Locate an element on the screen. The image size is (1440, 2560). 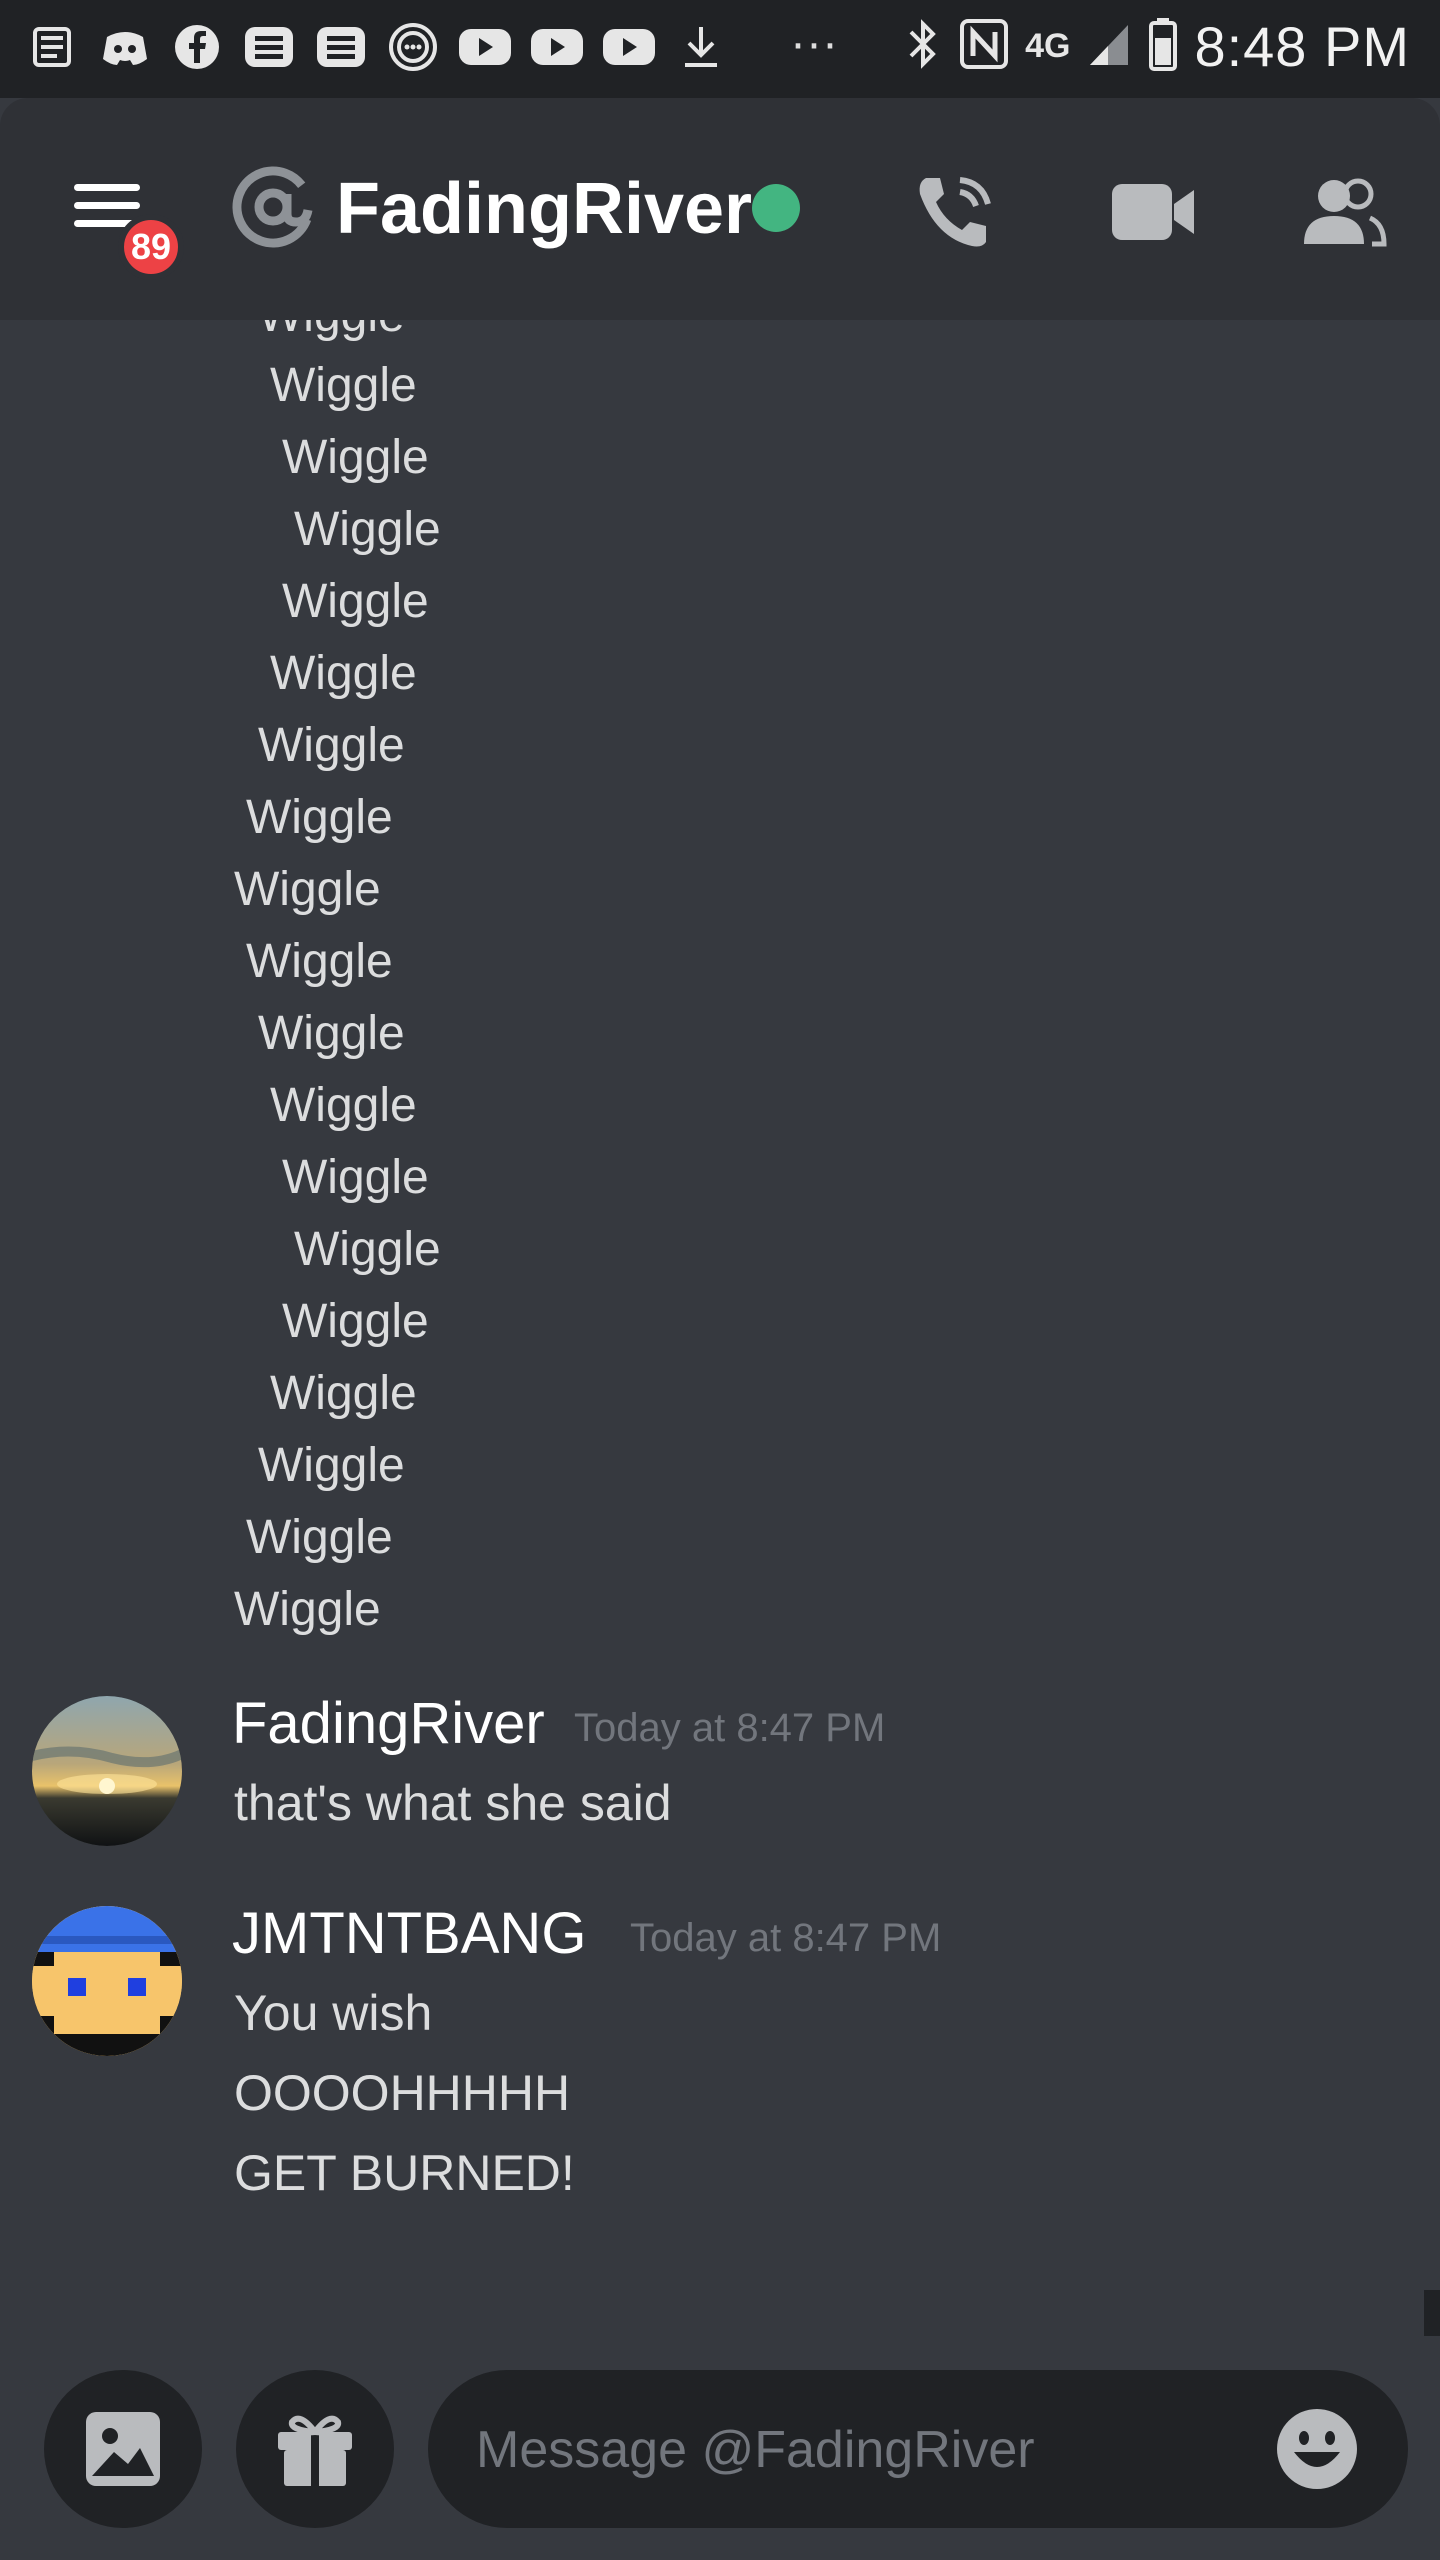
video-call-button is located at coordinates (1153, 212).